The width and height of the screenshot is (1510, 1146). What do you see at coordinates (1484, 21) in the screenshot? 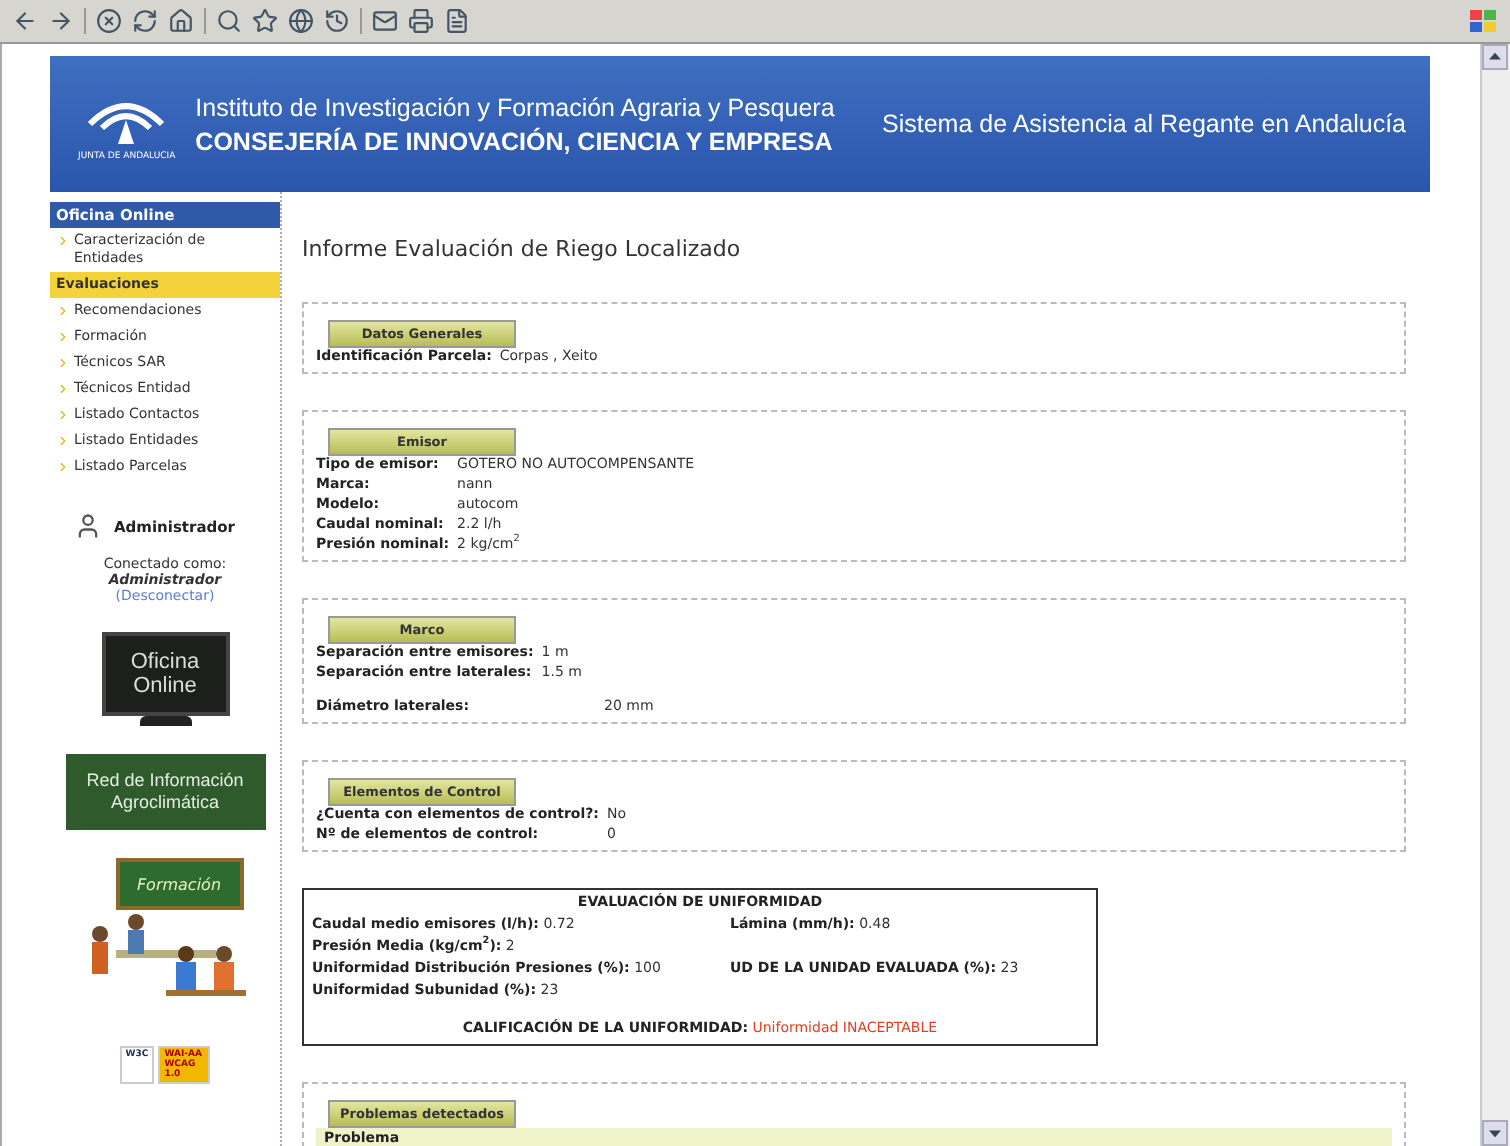
I see `windows-logo-icon` at bounding box center [1484, 21].